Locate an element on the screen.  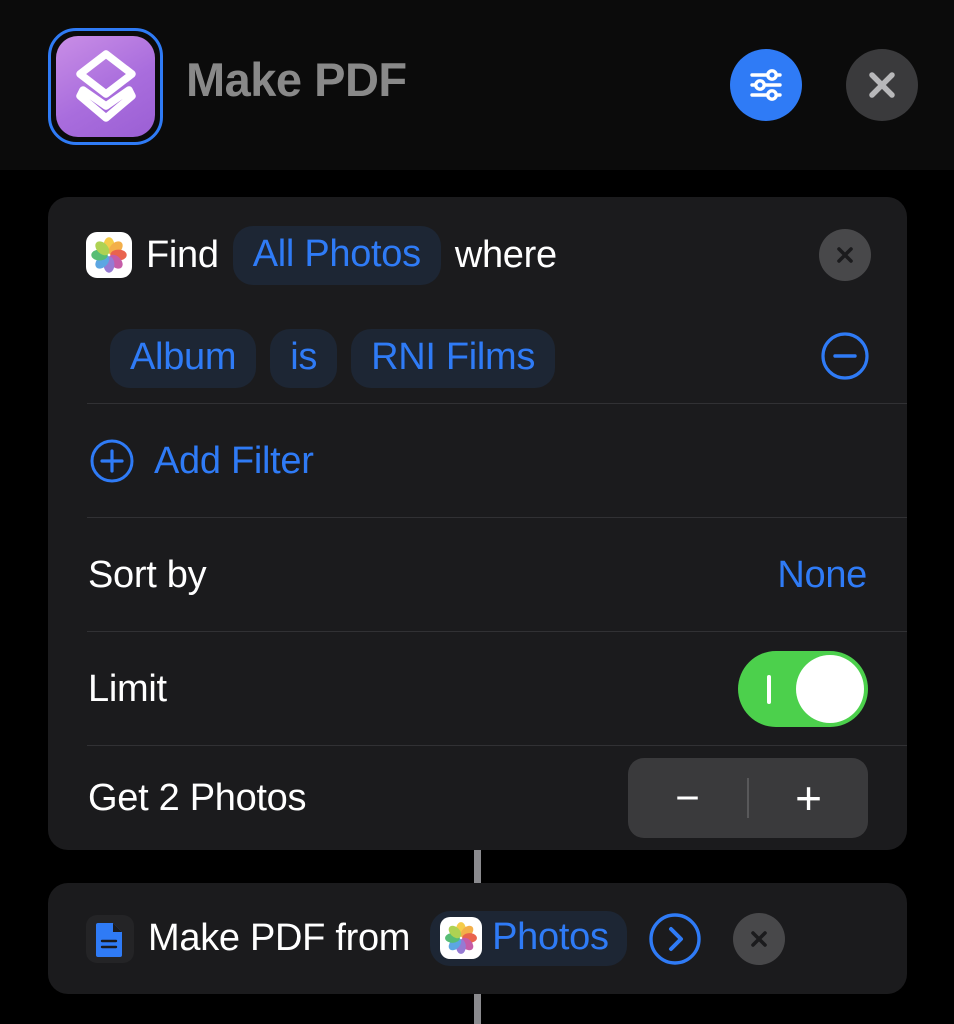
expand-action-button is located at coordinates (675, 939).